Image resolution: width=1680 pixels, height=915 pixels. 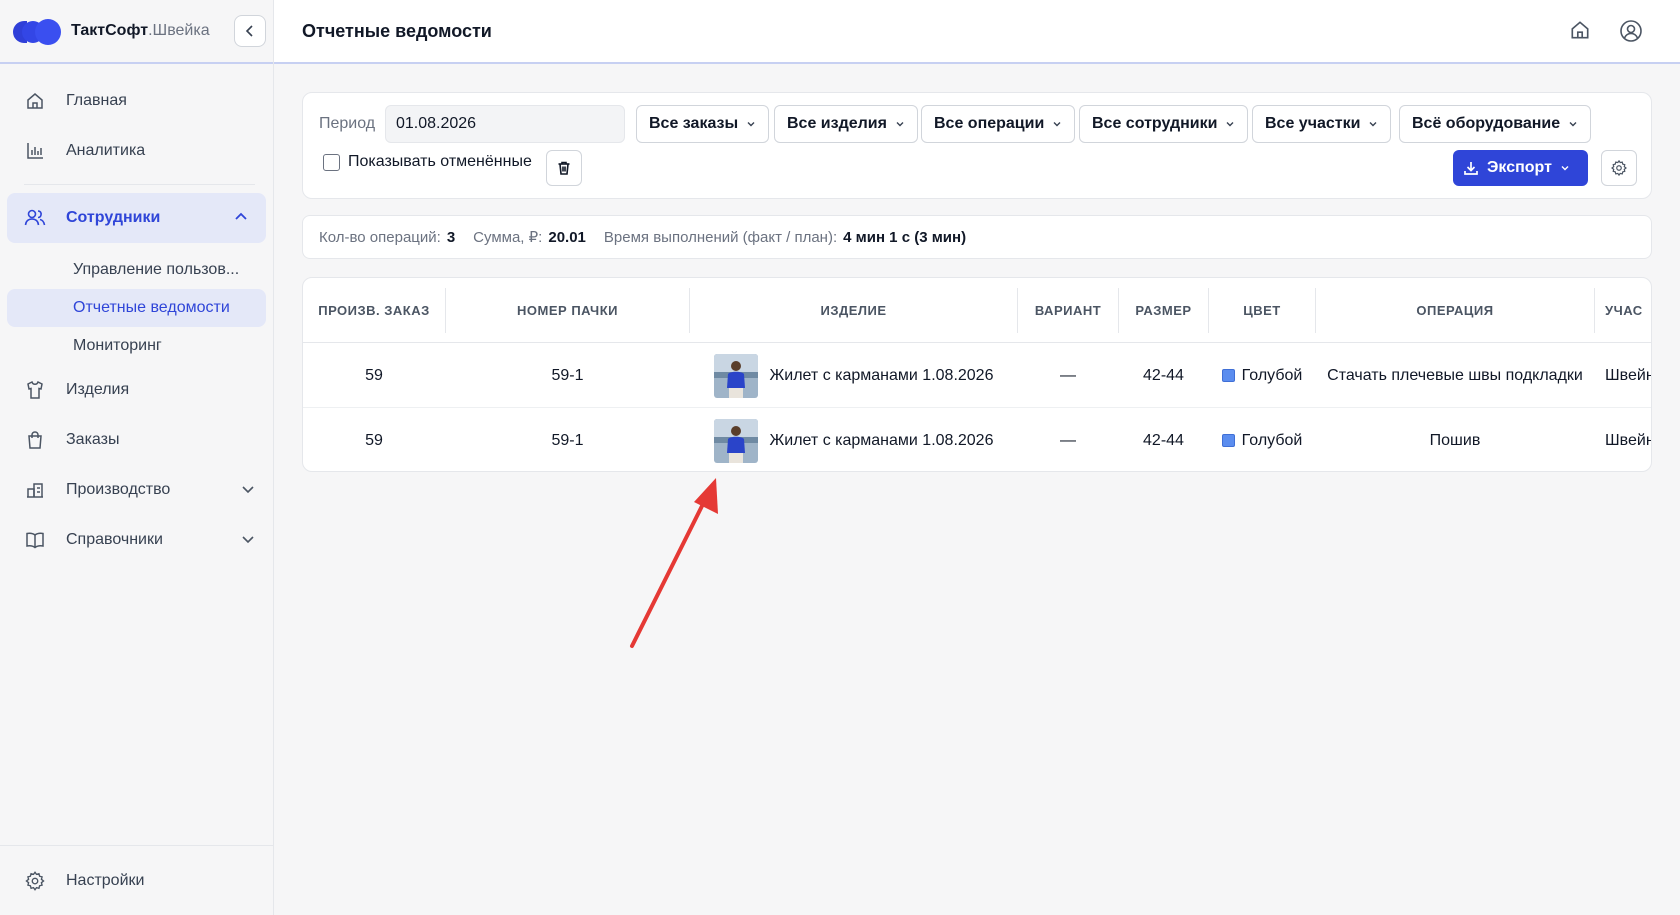 I want to click on column-header: ЦВЕТ, so click(x=1262, y=310).